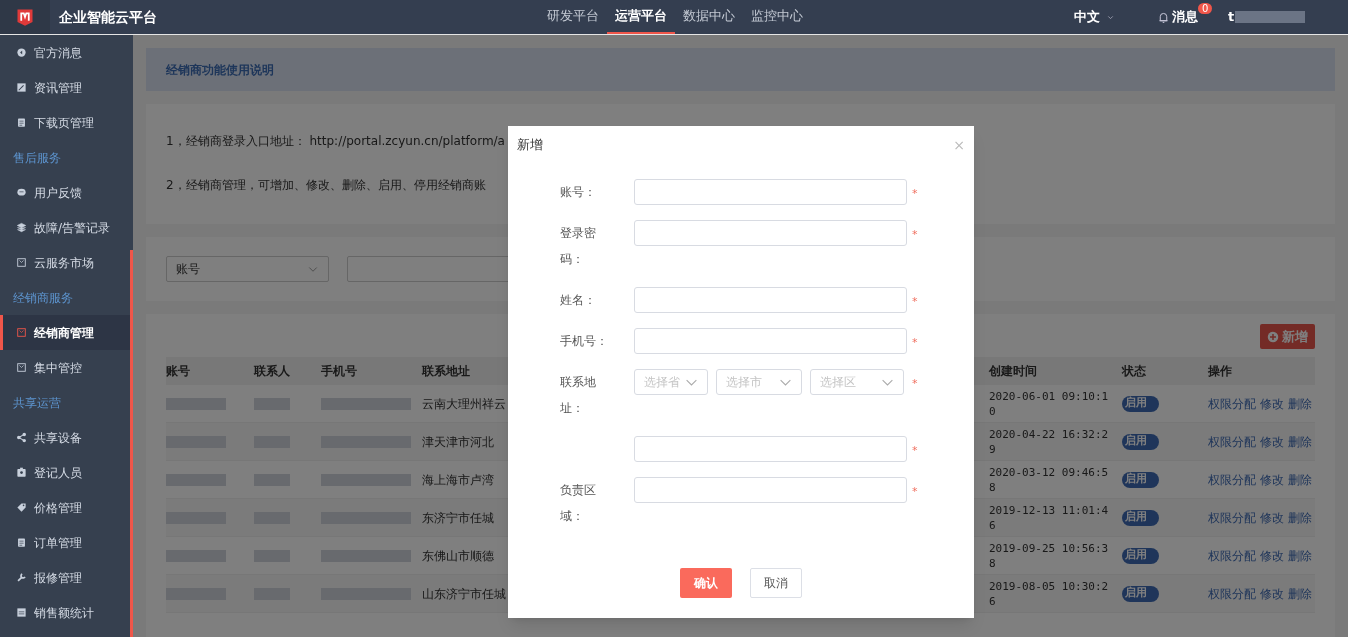 Image resolution: width=1348 pixels, height=637 pixels. What do you see at coordinates (578, 395) in the screenshot?
I see `field-label: 联系地址：` at bounding box center [578, 395].